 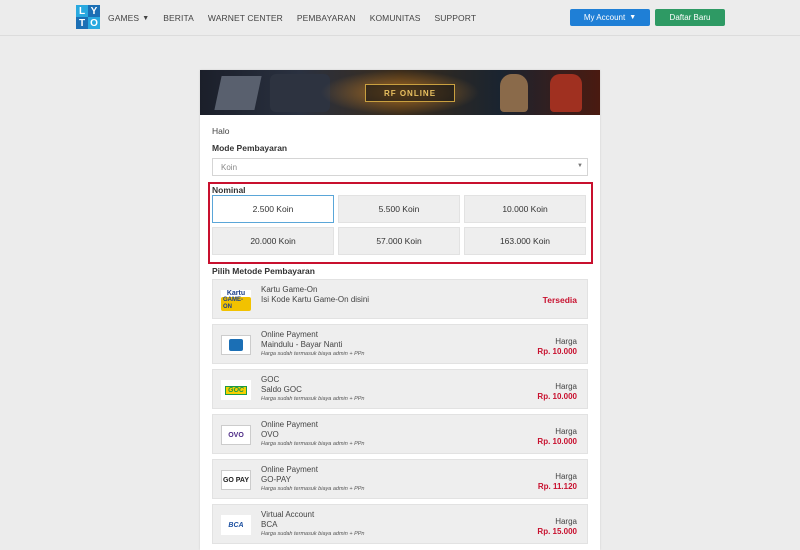 I want to click on nav-item-komunitas: KOMUNITAS, so click(x=395, y=18).